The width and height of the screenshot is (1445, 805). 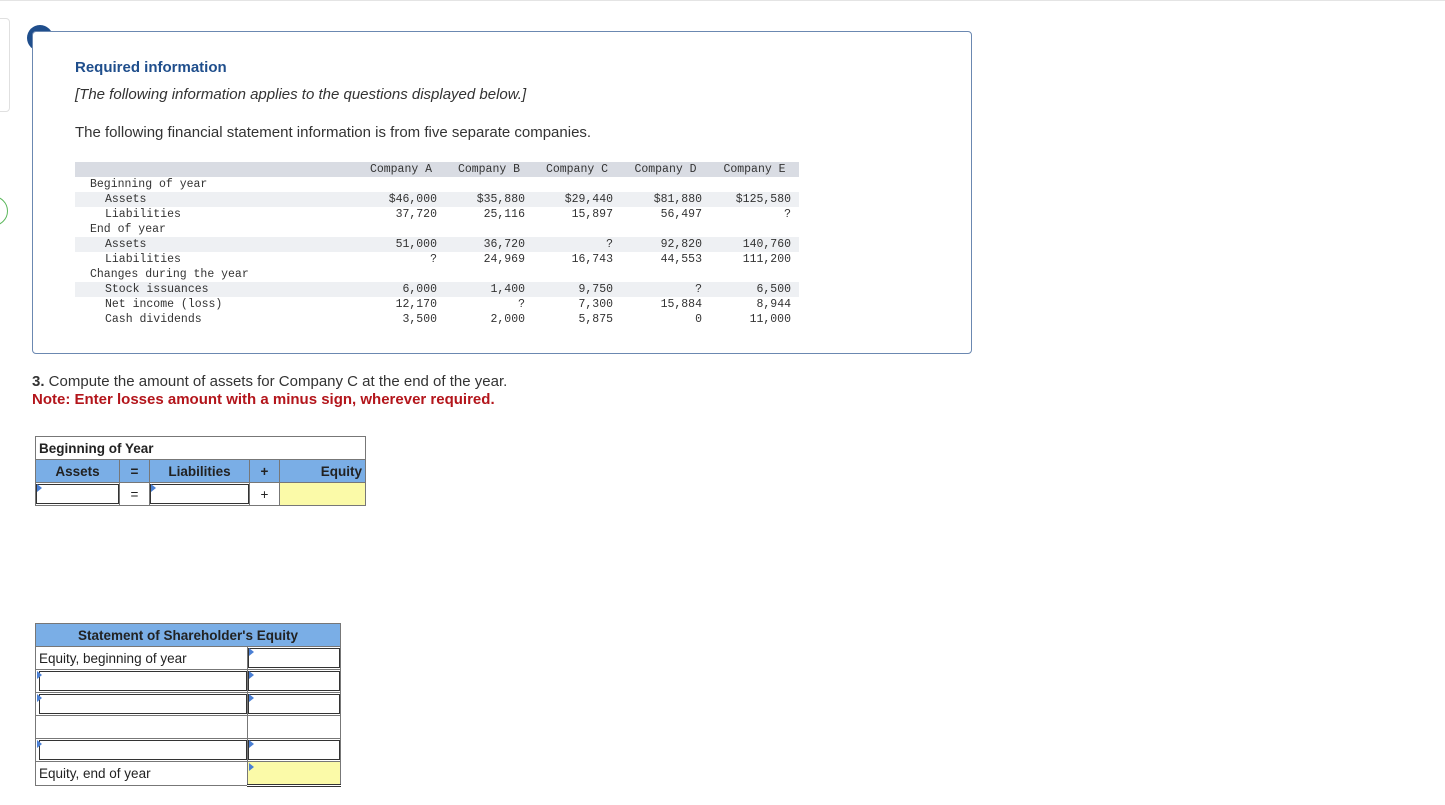 I want to click on soe-title: Statement of Shareholder's Equity, so click(x=188, y=635).